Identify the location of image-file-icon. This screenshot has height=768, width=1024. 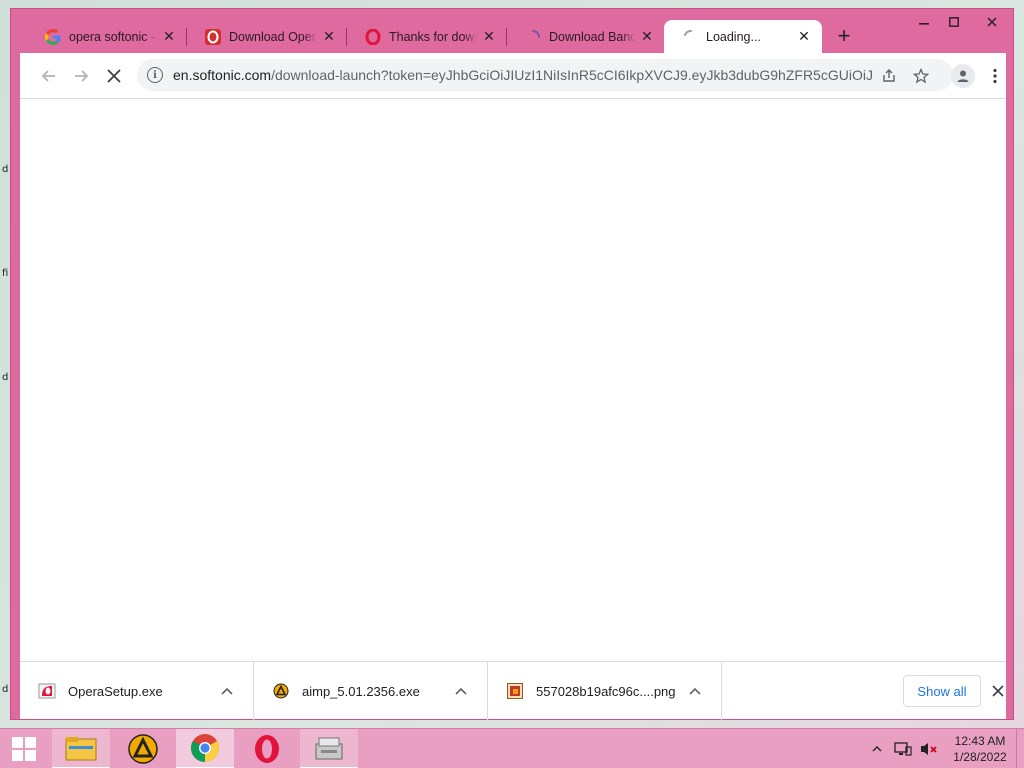
(515, 691).